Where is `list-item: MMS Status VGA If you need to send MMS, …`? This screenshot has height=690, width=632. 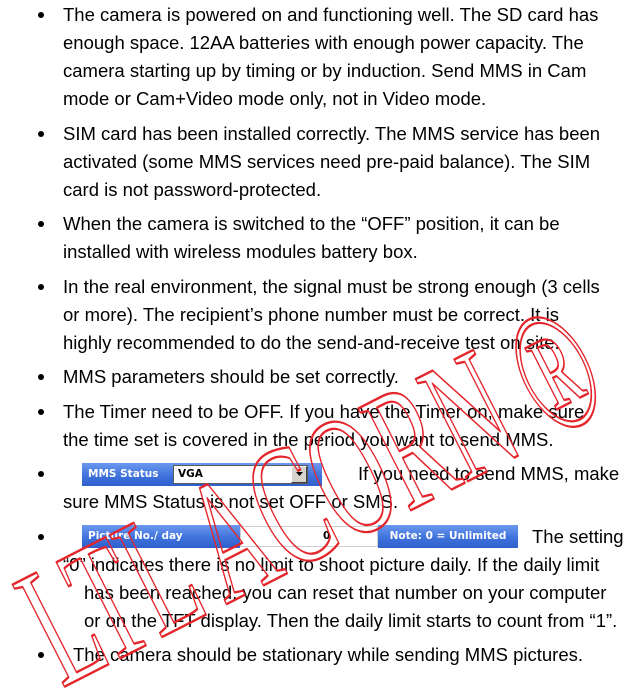 list-item: MMS Status VGA If you need to send MMS, … is located at coordinates (316, 488).